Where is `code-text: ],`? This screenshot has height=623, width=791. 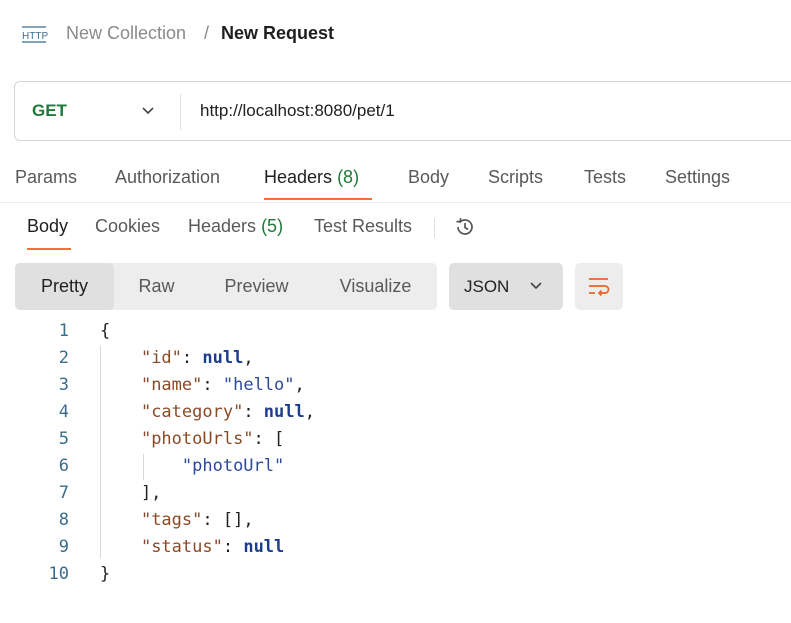
code-text: ], is located at coordinates (130, 493).